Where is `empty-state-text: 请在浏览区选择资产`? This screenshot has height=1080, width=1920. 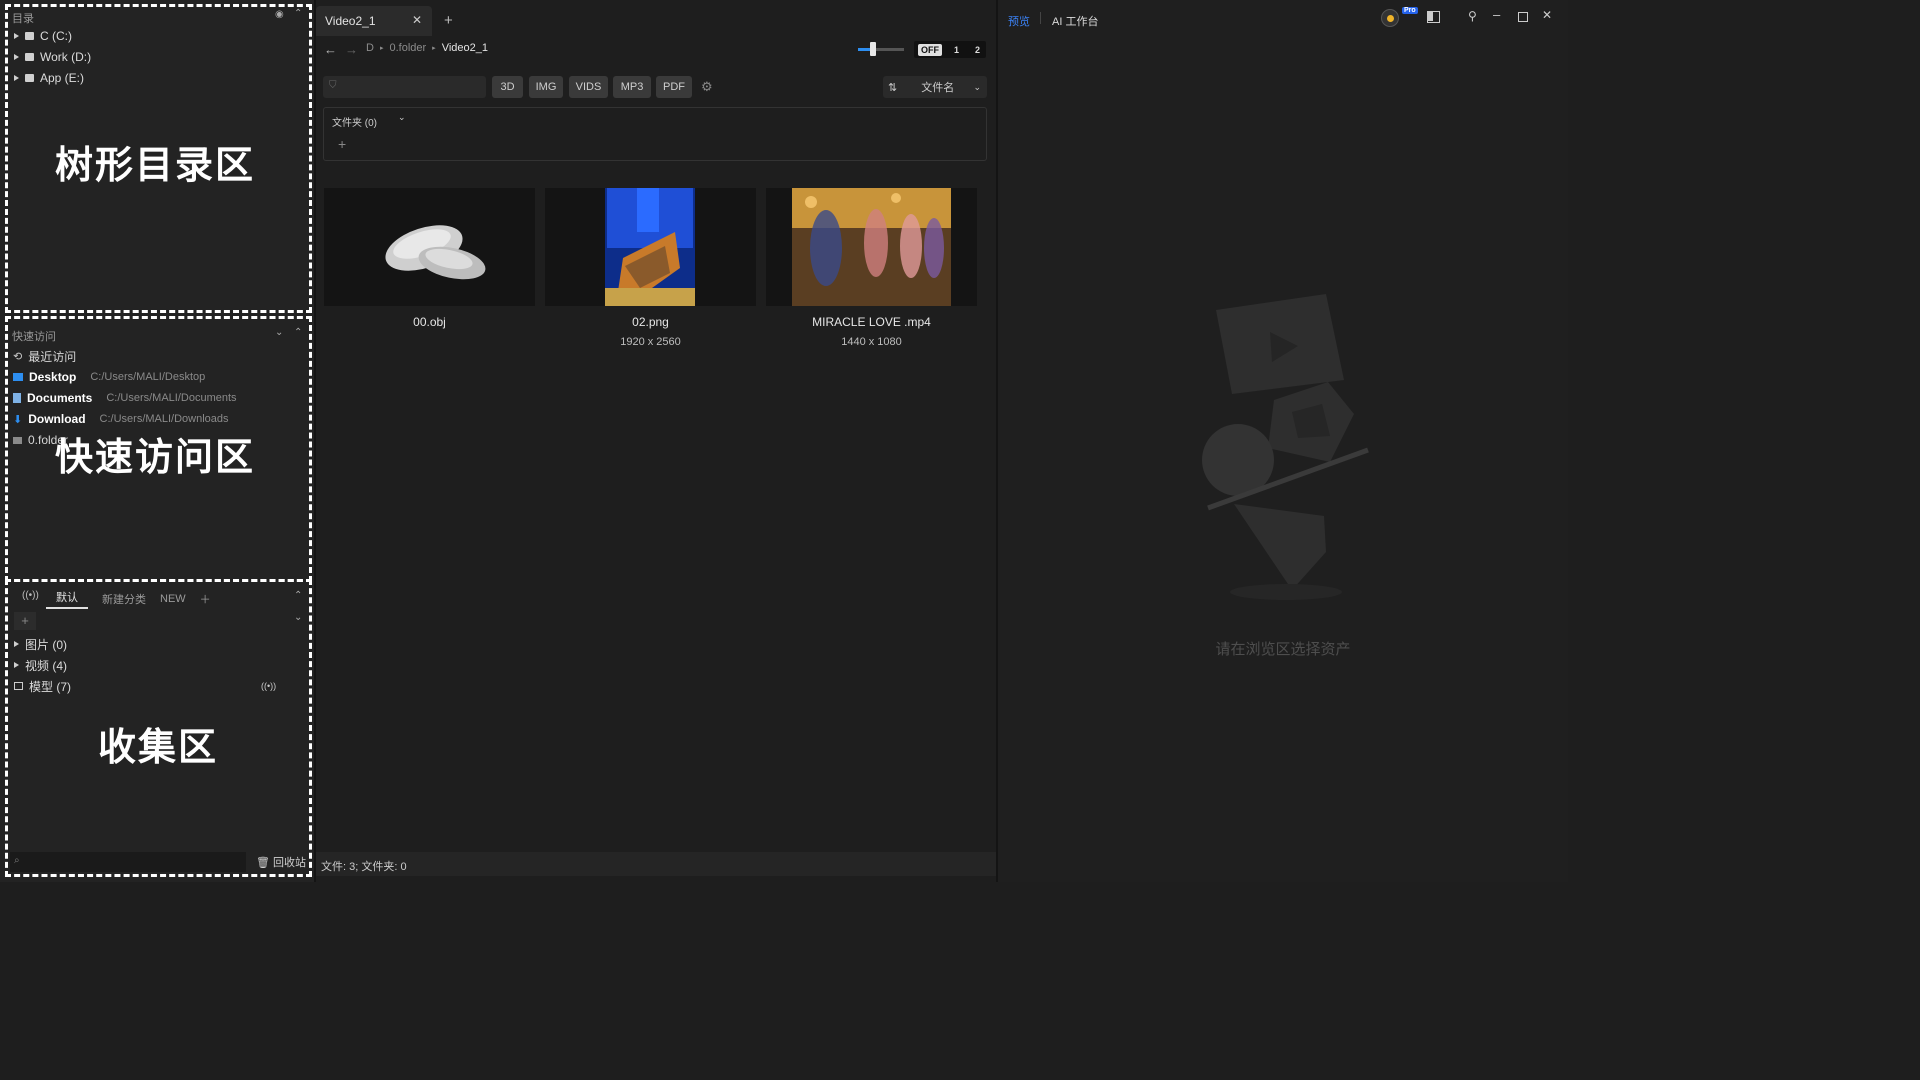
empty-state-text: 请在浏览区选择资产 is located at coordinates (1283, 649).